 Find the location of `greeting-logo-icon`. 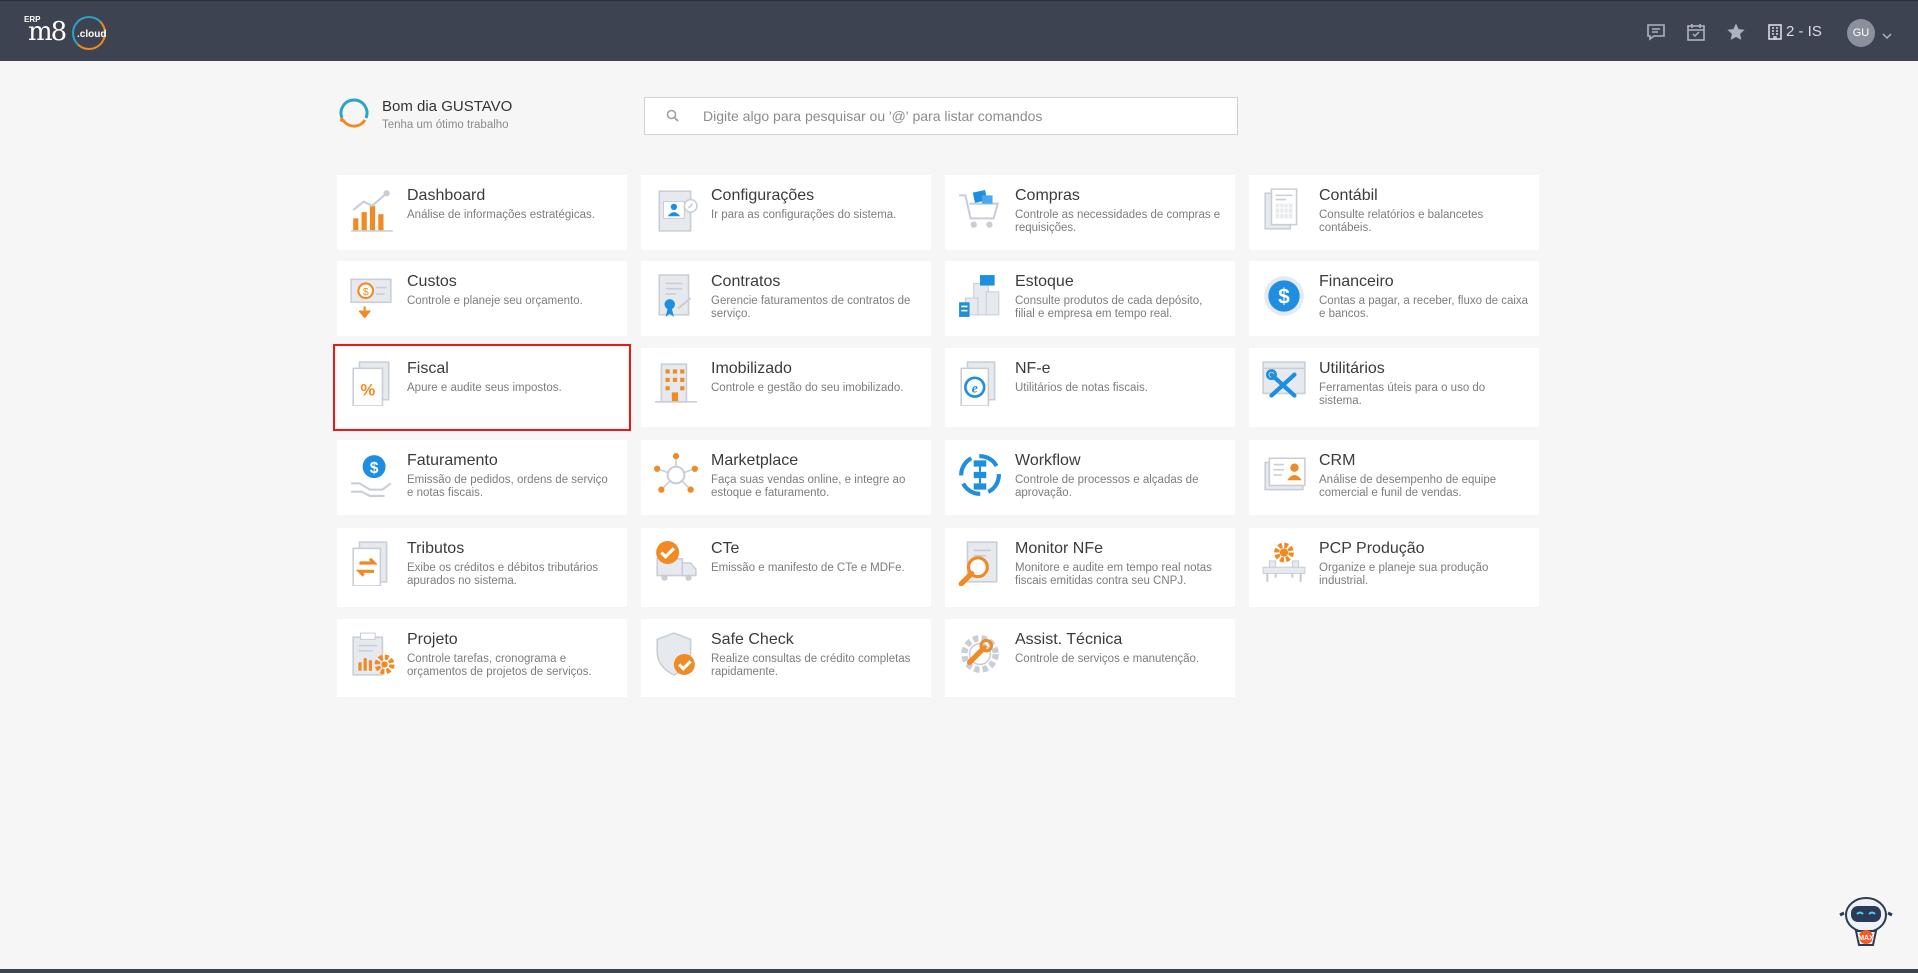

greeting-logo-icon is located at coordinates (354, 113).